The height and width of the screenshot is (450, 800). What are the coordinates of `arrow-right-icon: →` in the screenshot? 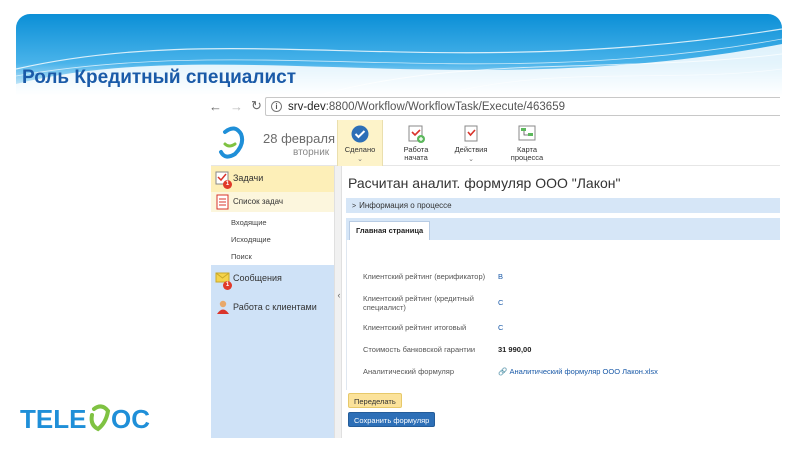 It's located at (236, 106).